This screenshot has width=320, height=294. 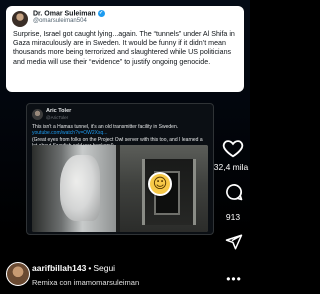 What do you see at coordinates (233, 148) in the screenshot?
I see `heart-icon` at bounding box center [233, 148].